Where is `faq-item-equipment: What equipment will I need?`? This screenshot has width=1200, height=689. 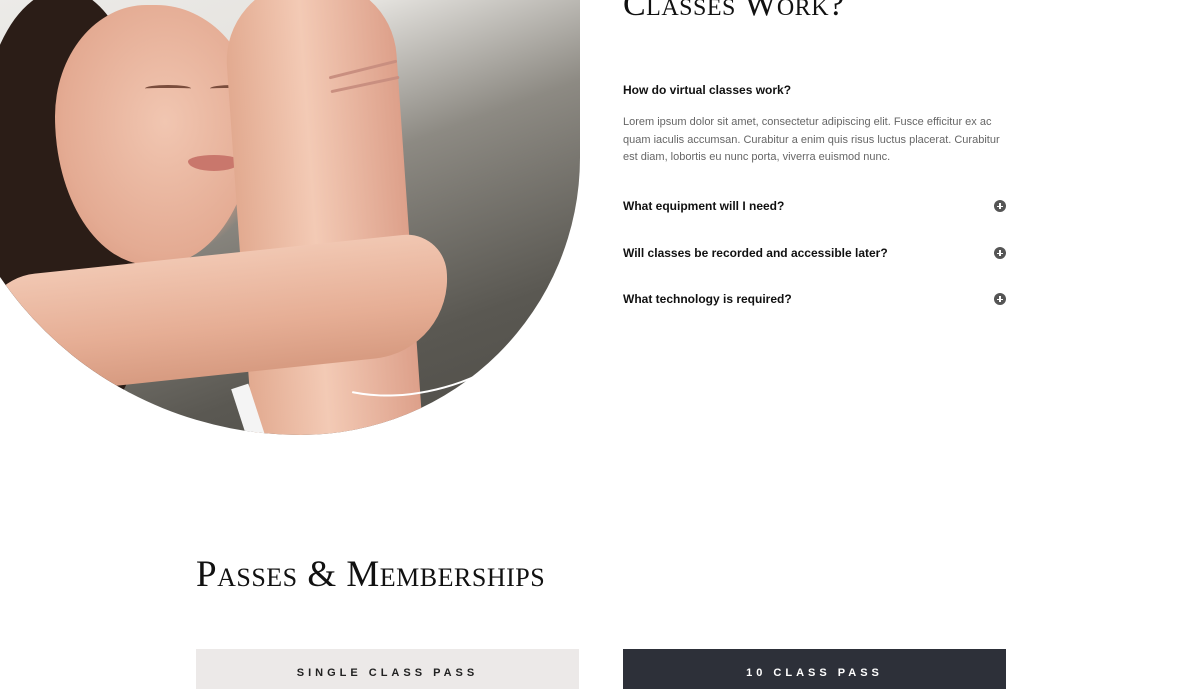
faq-item-equipment: What equipment will I need? is located at coordinates (814, 206).